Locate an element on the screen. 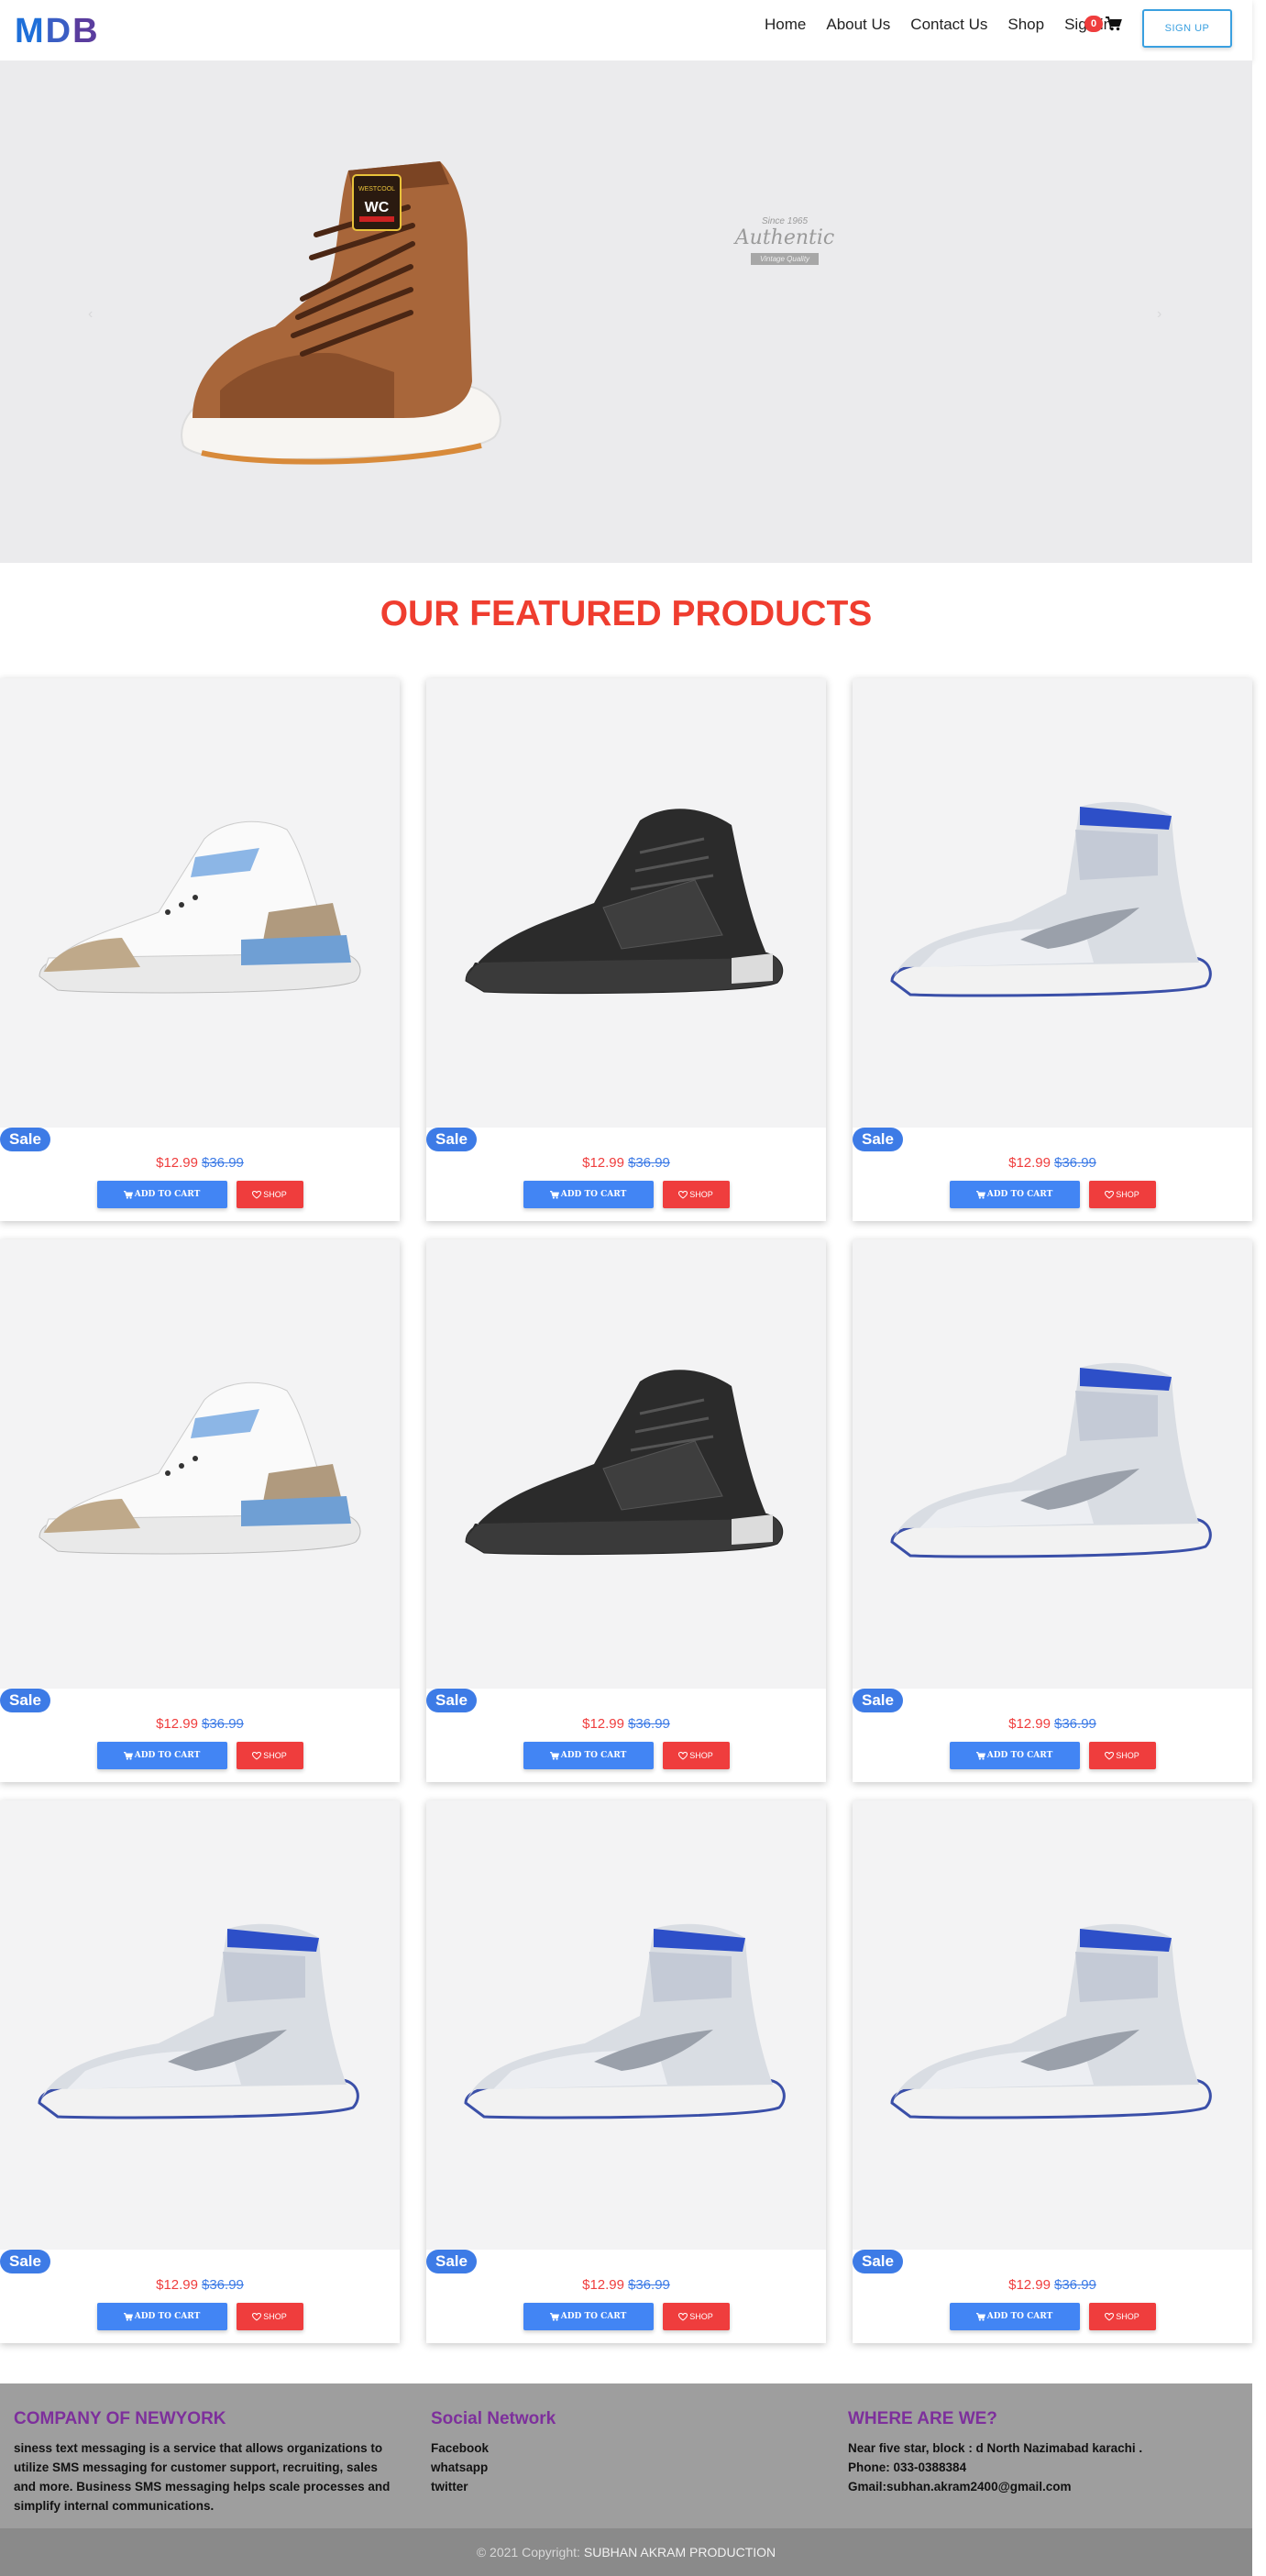 Image resolution: width=1266 pixels, height=2576 pixels. footer-link-whatsapp: whatsapp is located at coordinates (605, 2467).